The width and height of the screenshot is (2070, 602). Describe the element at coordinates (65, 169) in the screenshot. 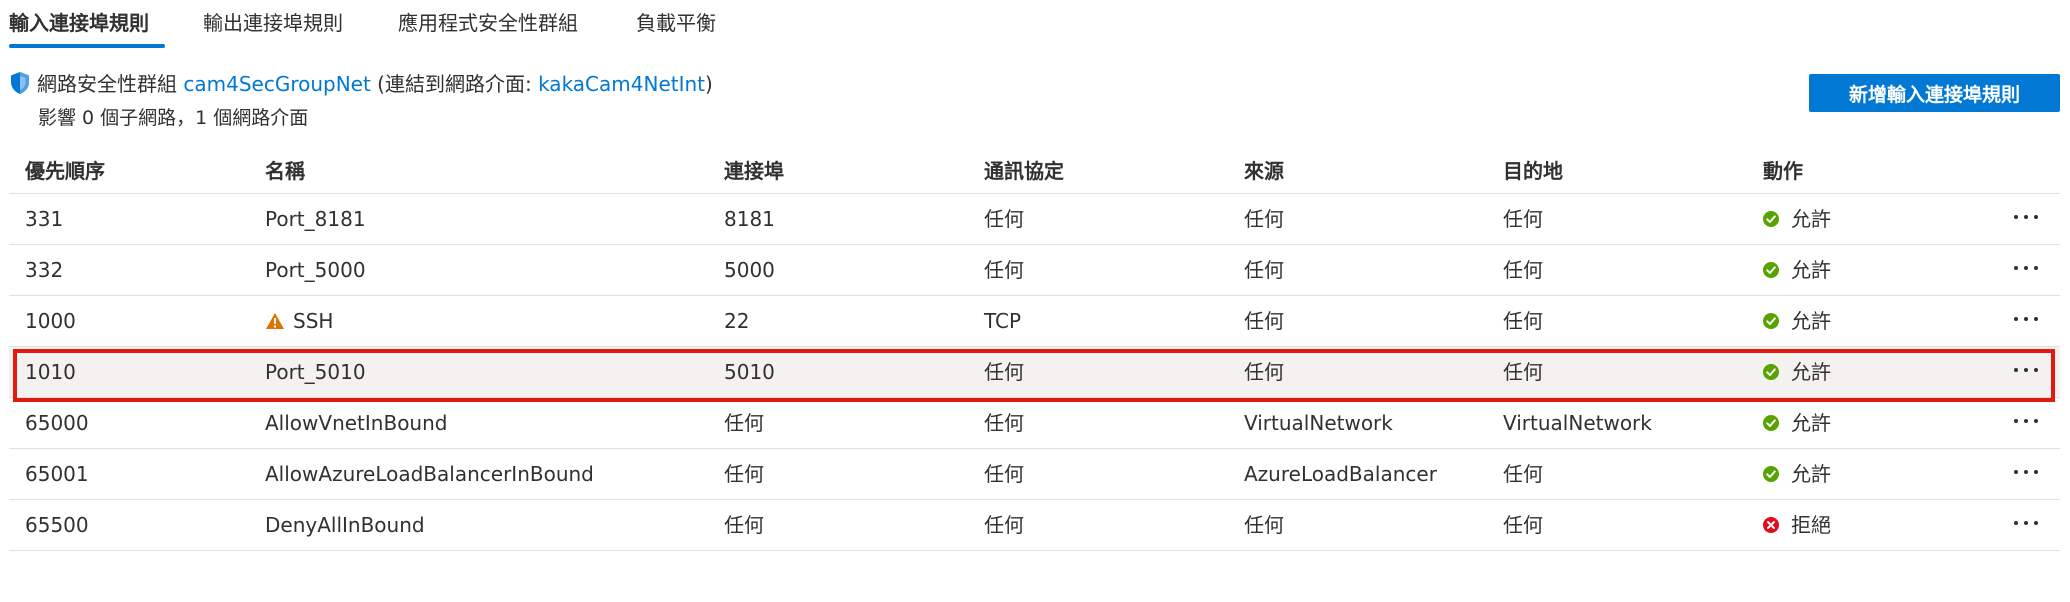

I see `column-header-priority: 優先順序` at that location.